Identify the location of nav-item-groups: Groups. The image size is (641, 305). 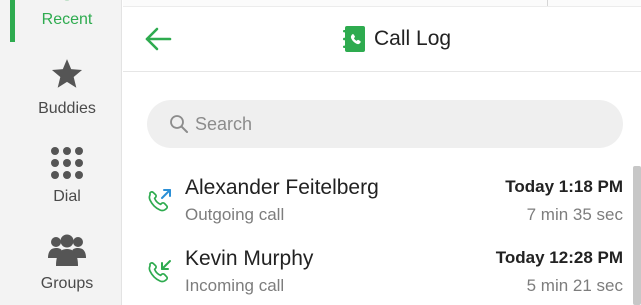
(67, 263).